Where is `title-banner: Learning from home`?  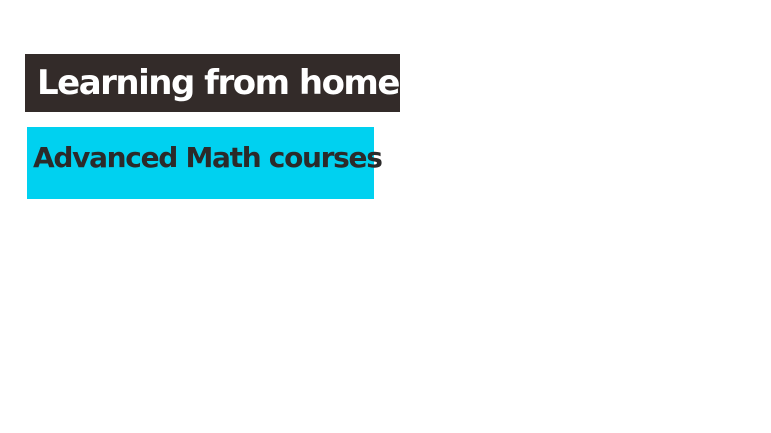
title-banner: Learning from home is located at coordinates (212, 83).